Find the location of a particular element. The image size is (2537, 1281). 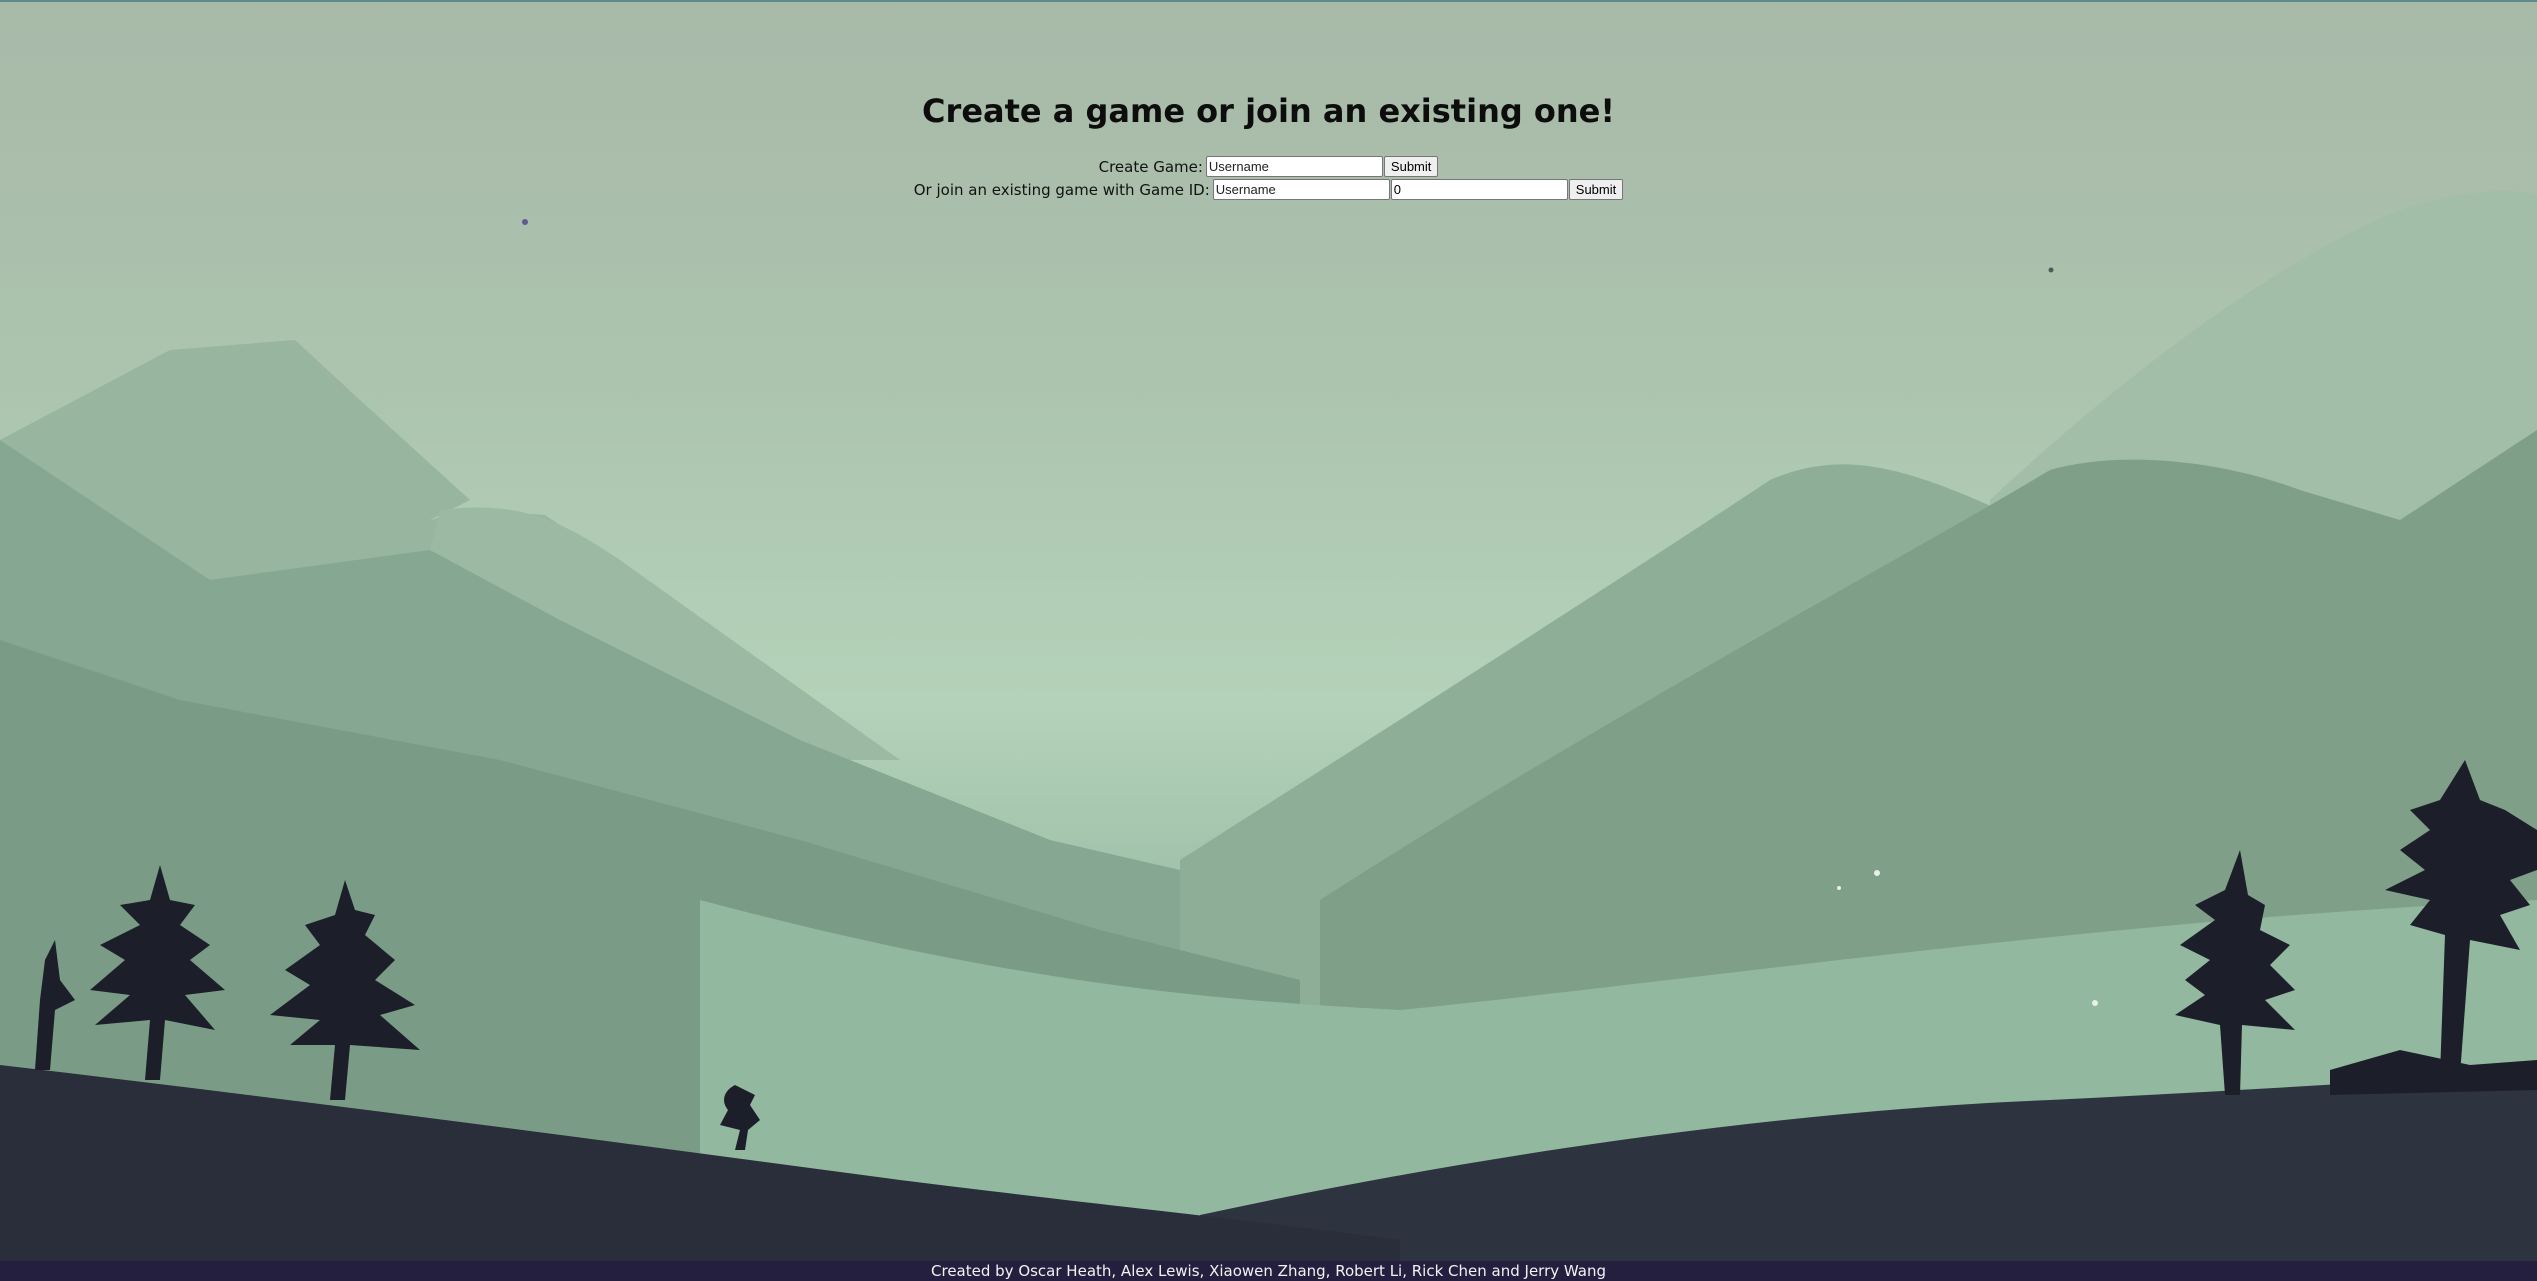

top-border is located at coordinates (1268, 1).